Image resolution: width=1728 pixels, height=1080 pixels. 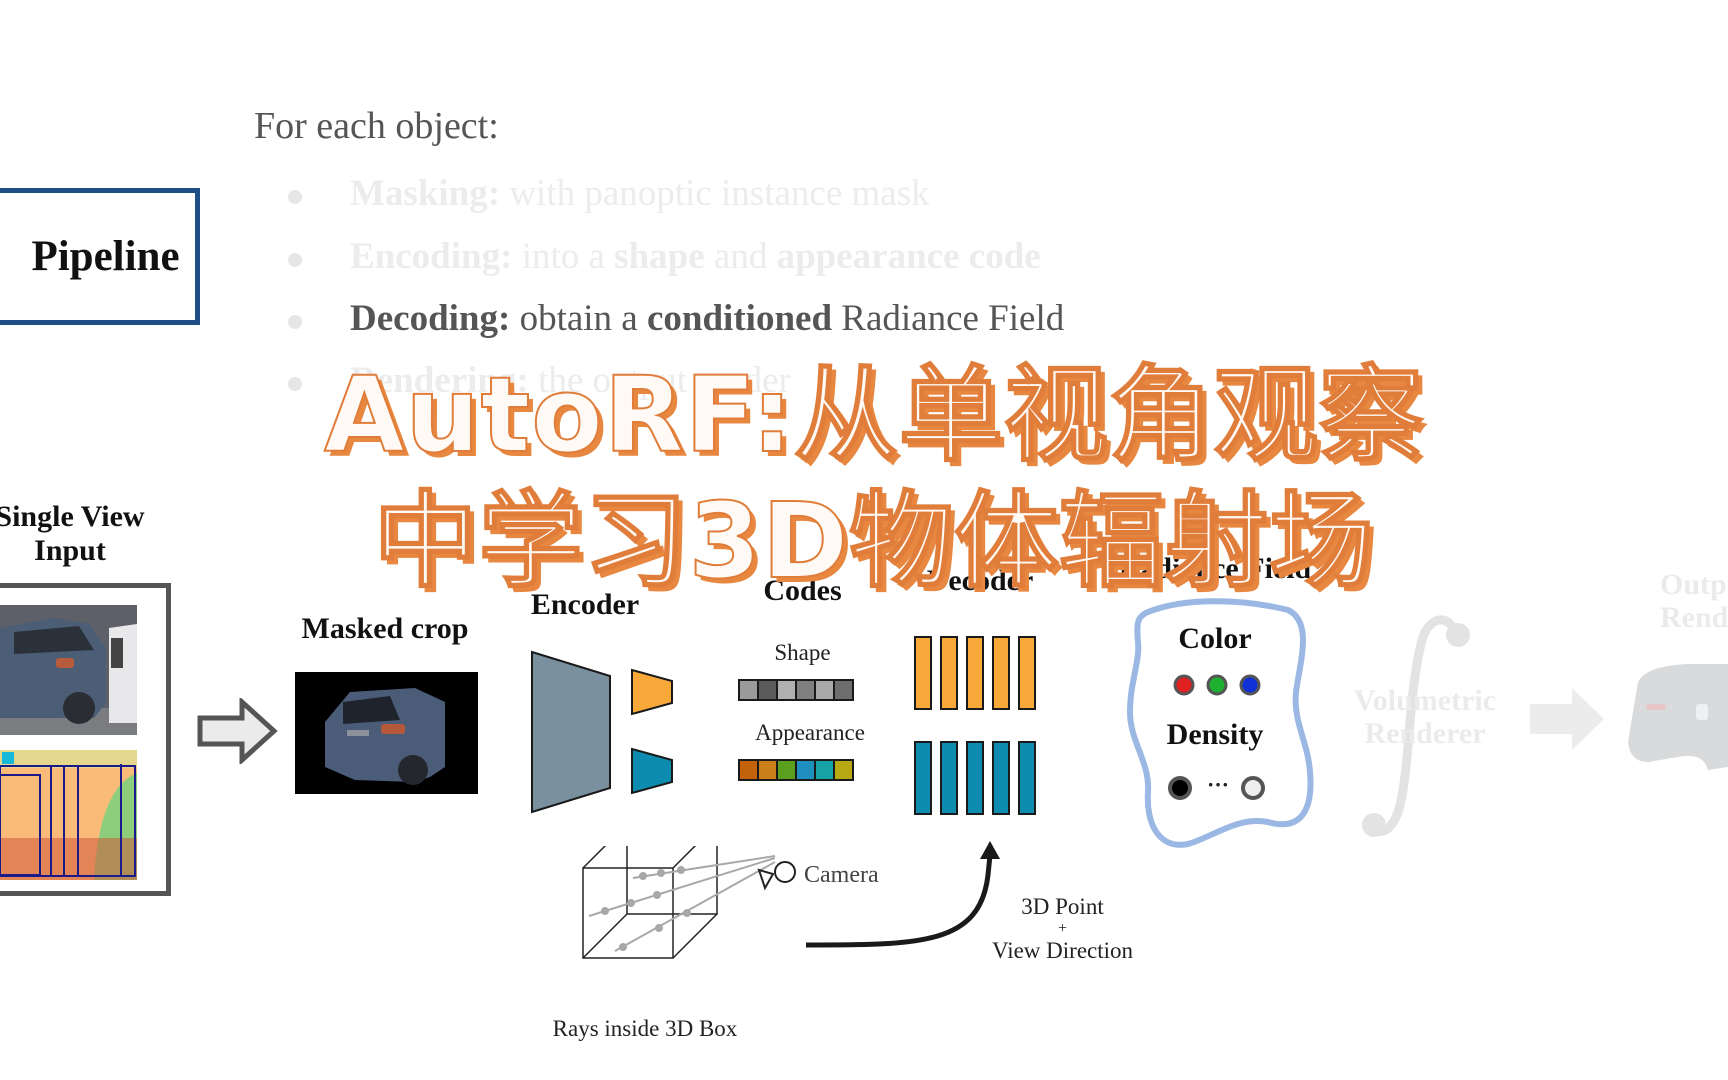 I want to click on point-label-line2: View Direction, so click(x=1062, y=950).